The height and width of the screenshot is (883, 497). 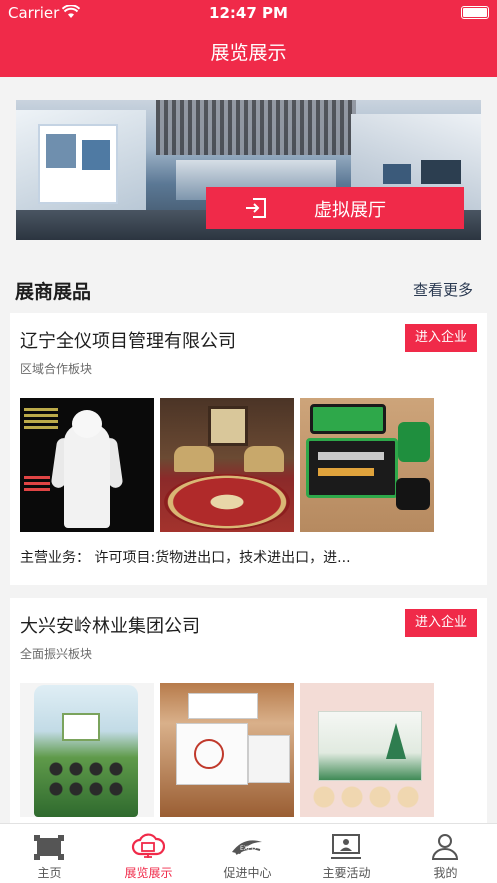 I want to click on tab-label: 促进中心, so click(x=247, y=873).